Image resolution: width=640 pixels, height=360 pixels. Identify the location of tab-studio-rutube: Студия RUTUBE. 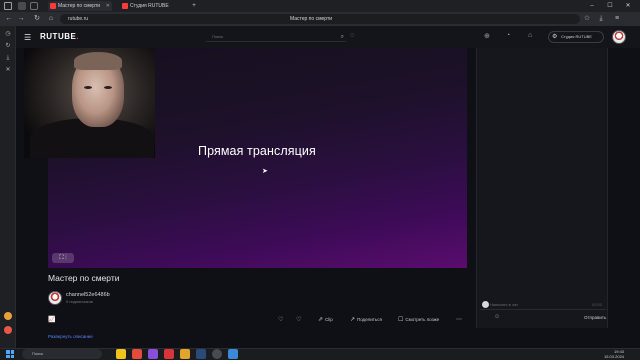
(152, 6).